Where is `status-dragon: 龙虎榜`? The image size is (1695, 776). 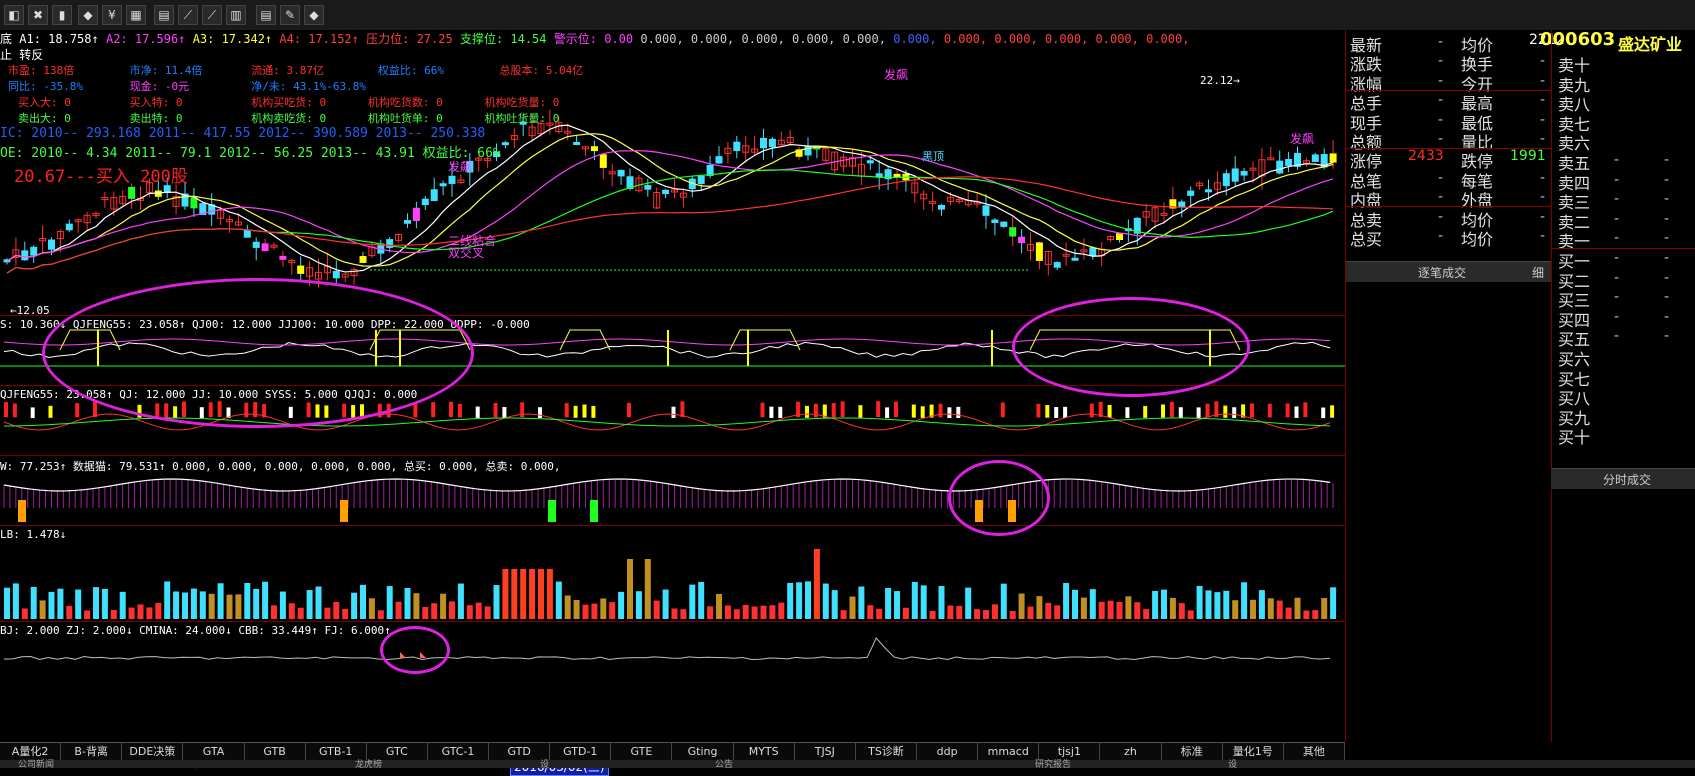
status-dragon: 龙虎榜 is located at coordinates (368, 763).